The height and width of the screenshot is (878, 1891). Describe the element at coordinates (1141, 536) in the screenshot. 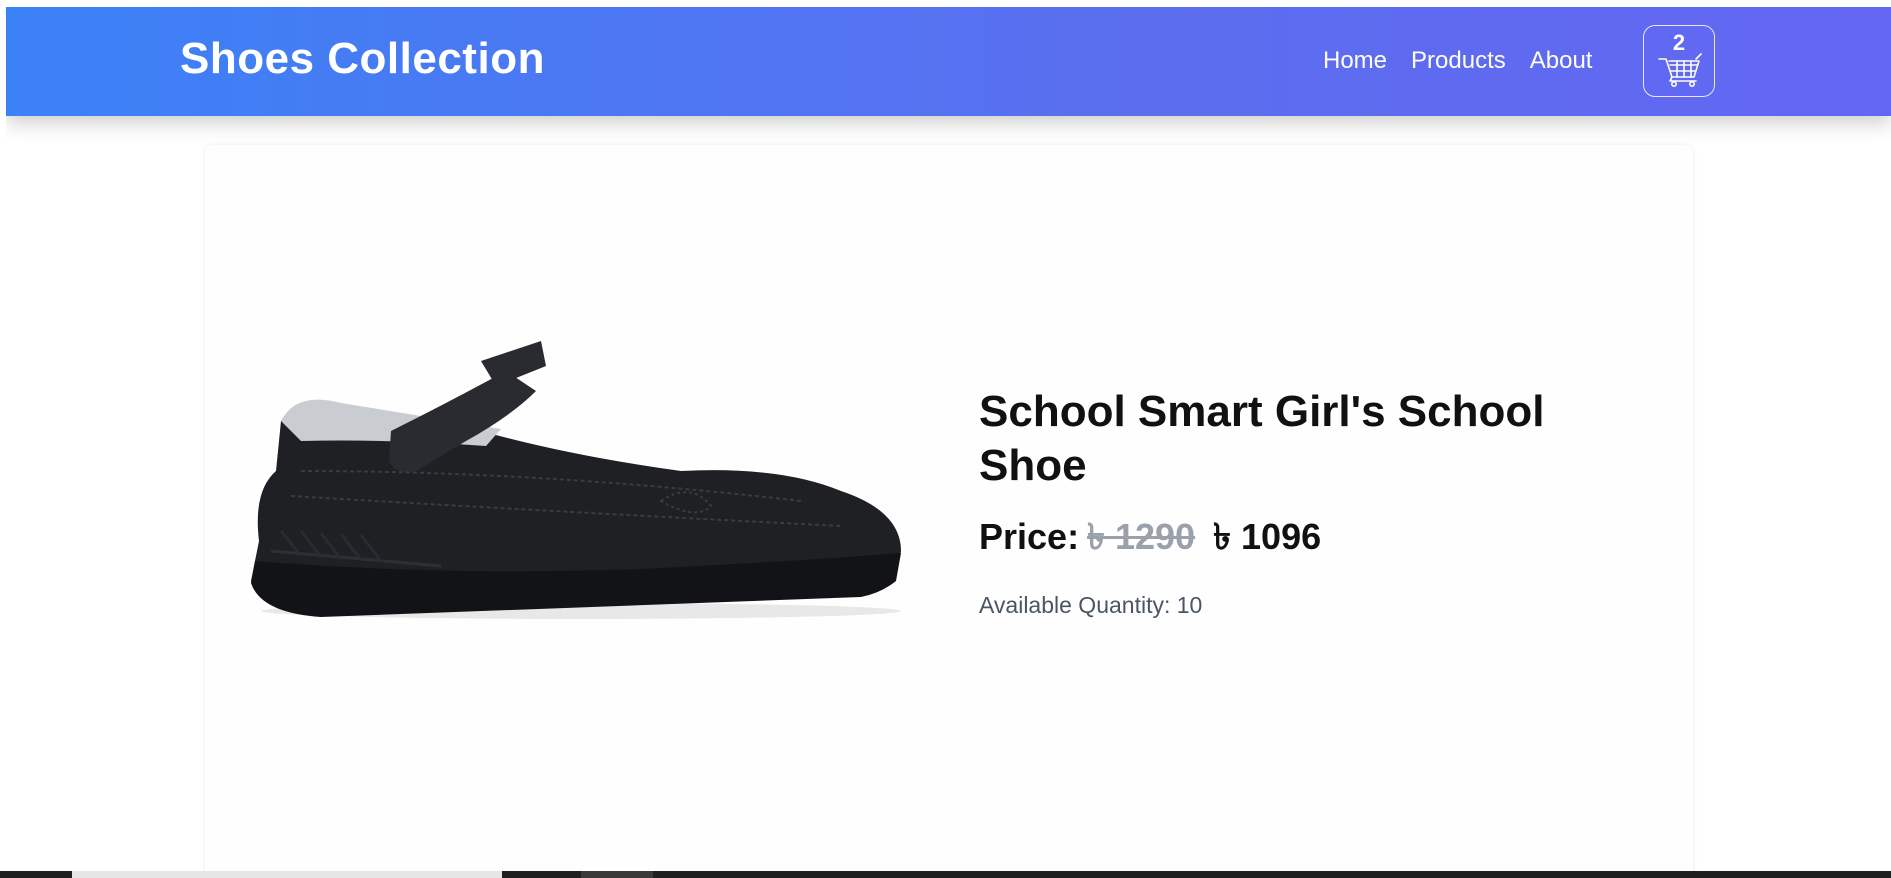

I see `old-price: ৳ 1290` at that location.